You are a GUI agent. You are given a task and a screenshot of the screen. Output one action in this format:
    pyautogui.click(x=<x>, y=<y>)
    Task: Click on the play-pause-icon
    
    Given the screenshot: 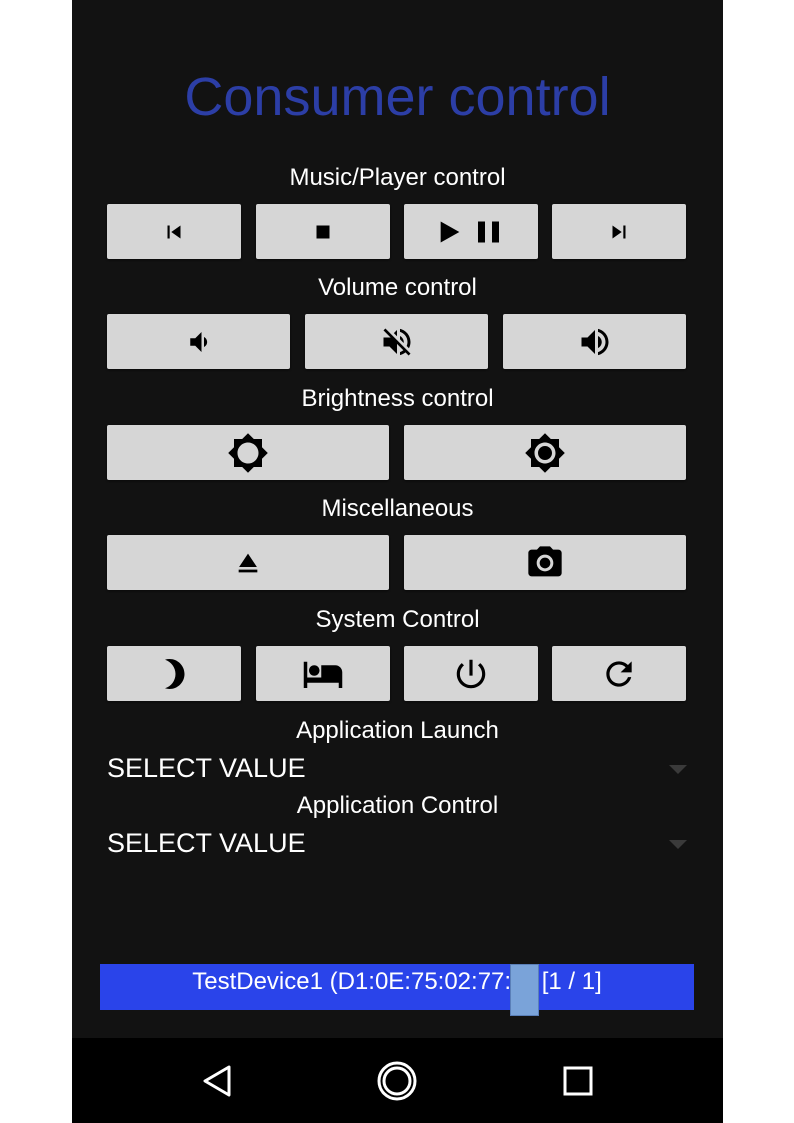 What is the action you would take?
    pyautogui.click(x=469, y=231)
    